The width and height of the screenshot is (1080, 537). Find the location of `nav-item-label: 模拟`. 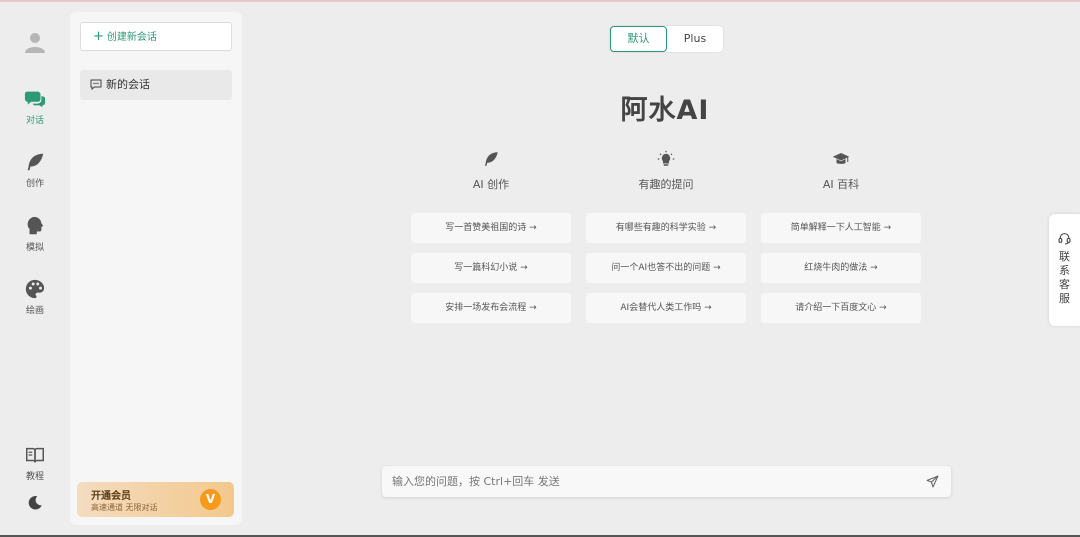

nav-item-label: 模拟 is located at coordinates (34, 248).